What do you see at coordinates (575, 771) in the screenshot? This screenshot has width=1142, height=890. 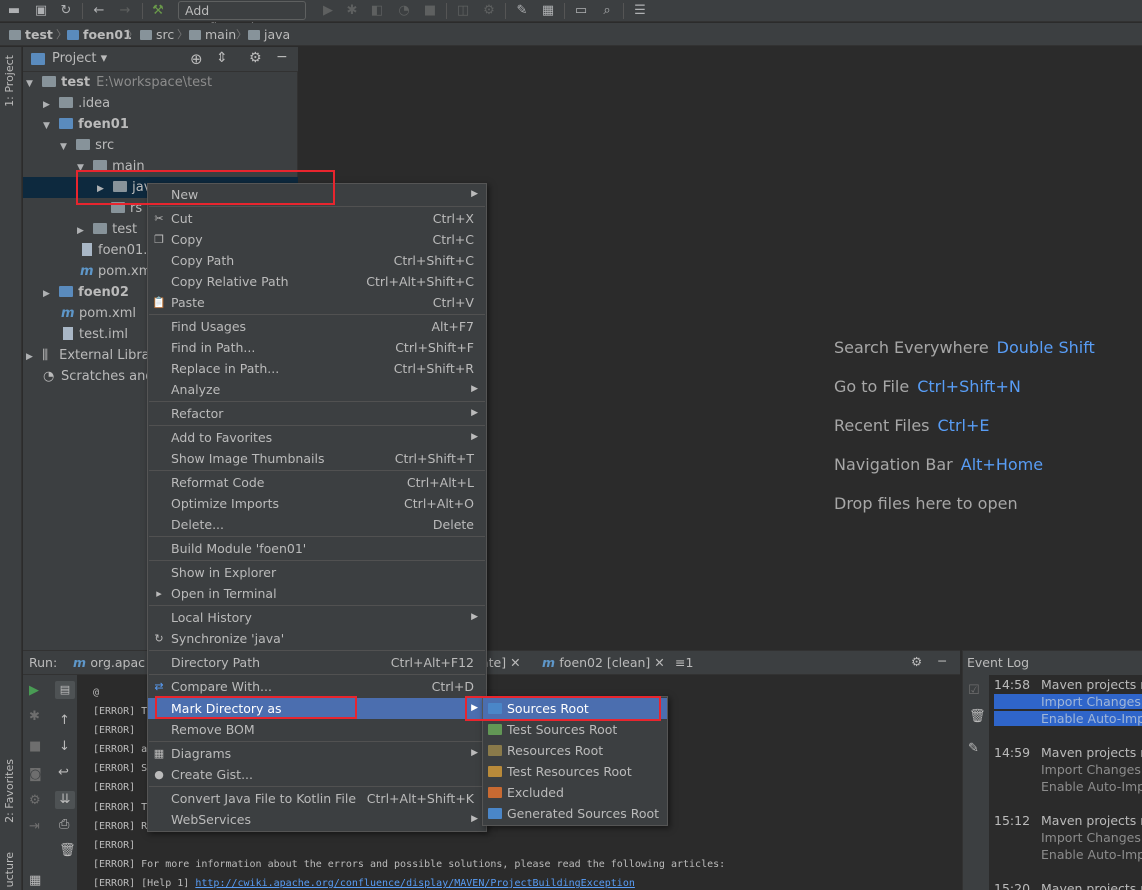 I see `submenu-item-test-resources-root: Test Resources Root` at bounding box center [575, 771].